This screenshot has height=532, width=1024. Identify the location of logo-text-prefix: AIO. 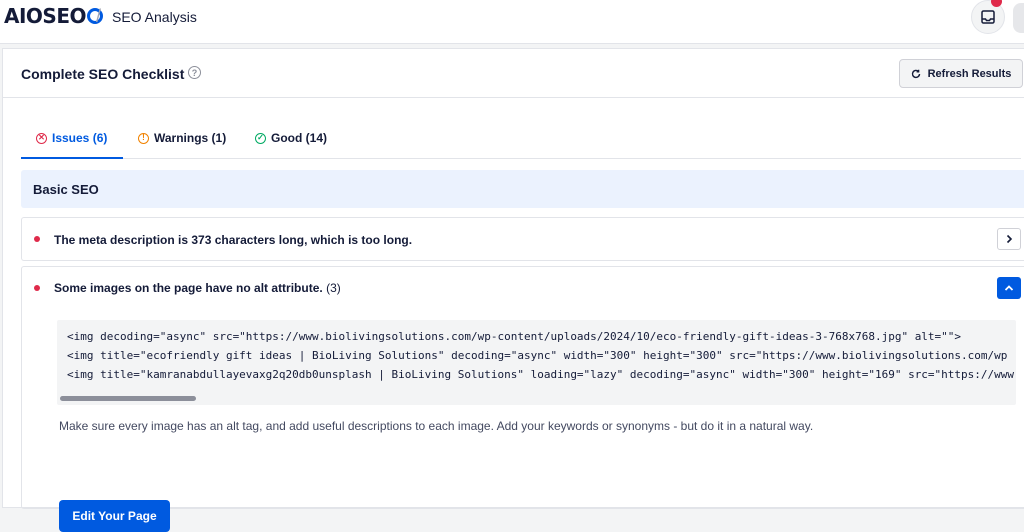
(23, 16).